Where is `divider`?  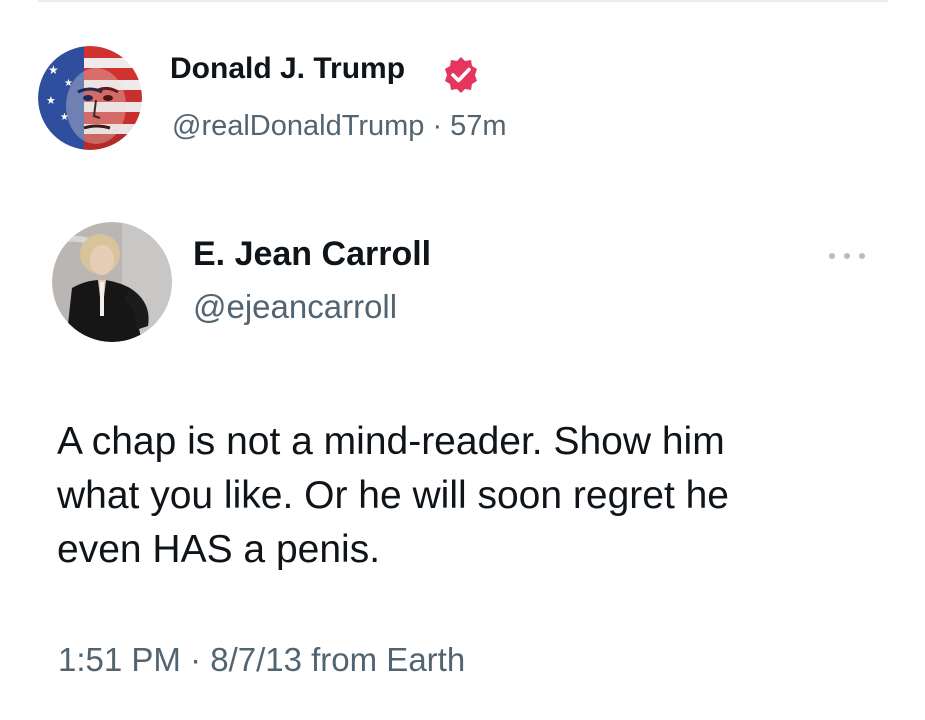 divider is located at coordinates (463, 1).